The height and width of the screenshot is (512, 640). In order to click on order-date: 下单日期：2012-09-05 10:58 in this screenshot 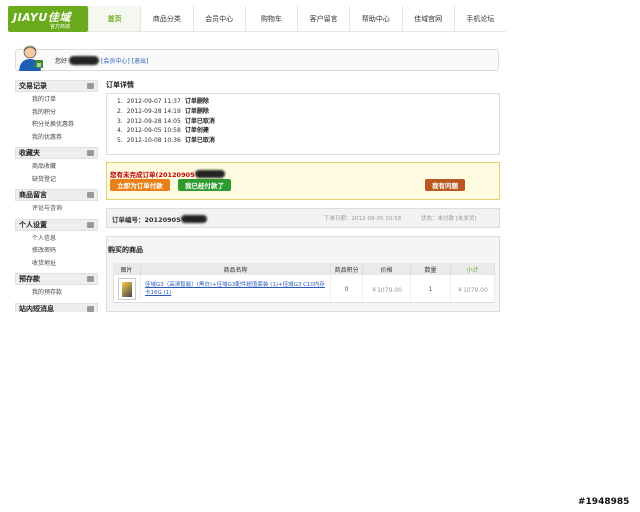, I will do `click(363, 219)`.